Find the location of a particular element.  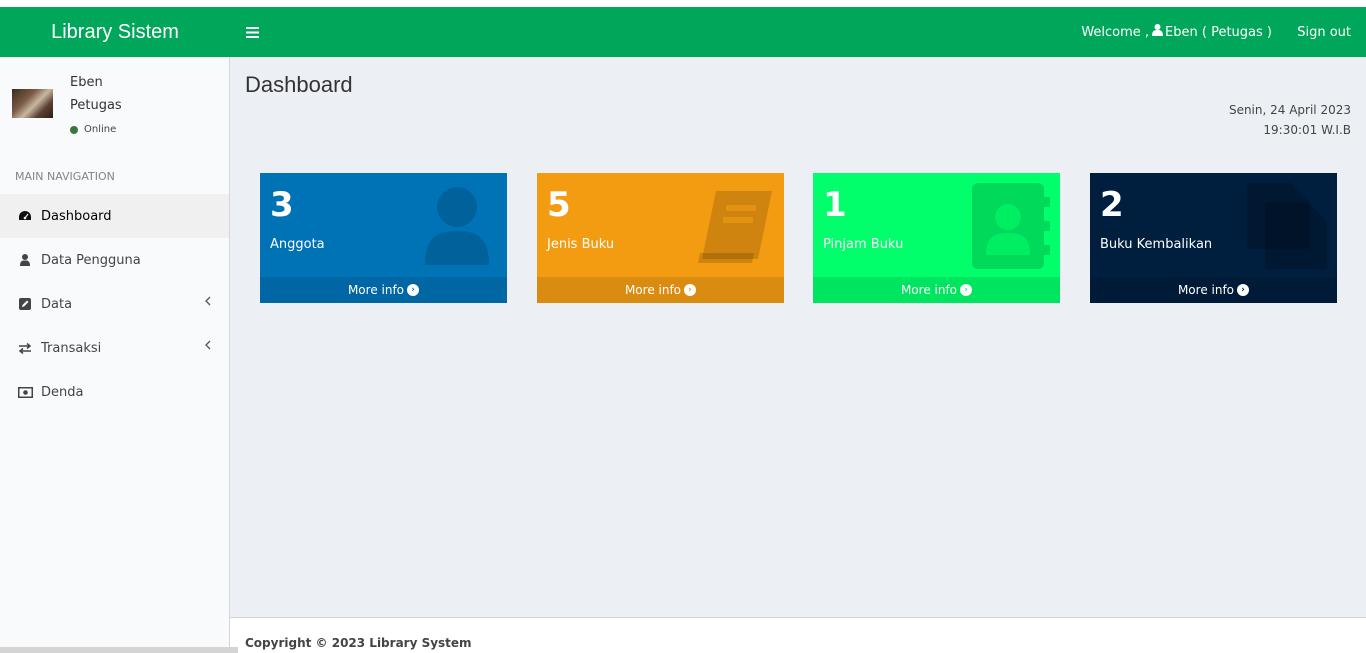

stat-value: 3 is located at coordinates (282, 205).